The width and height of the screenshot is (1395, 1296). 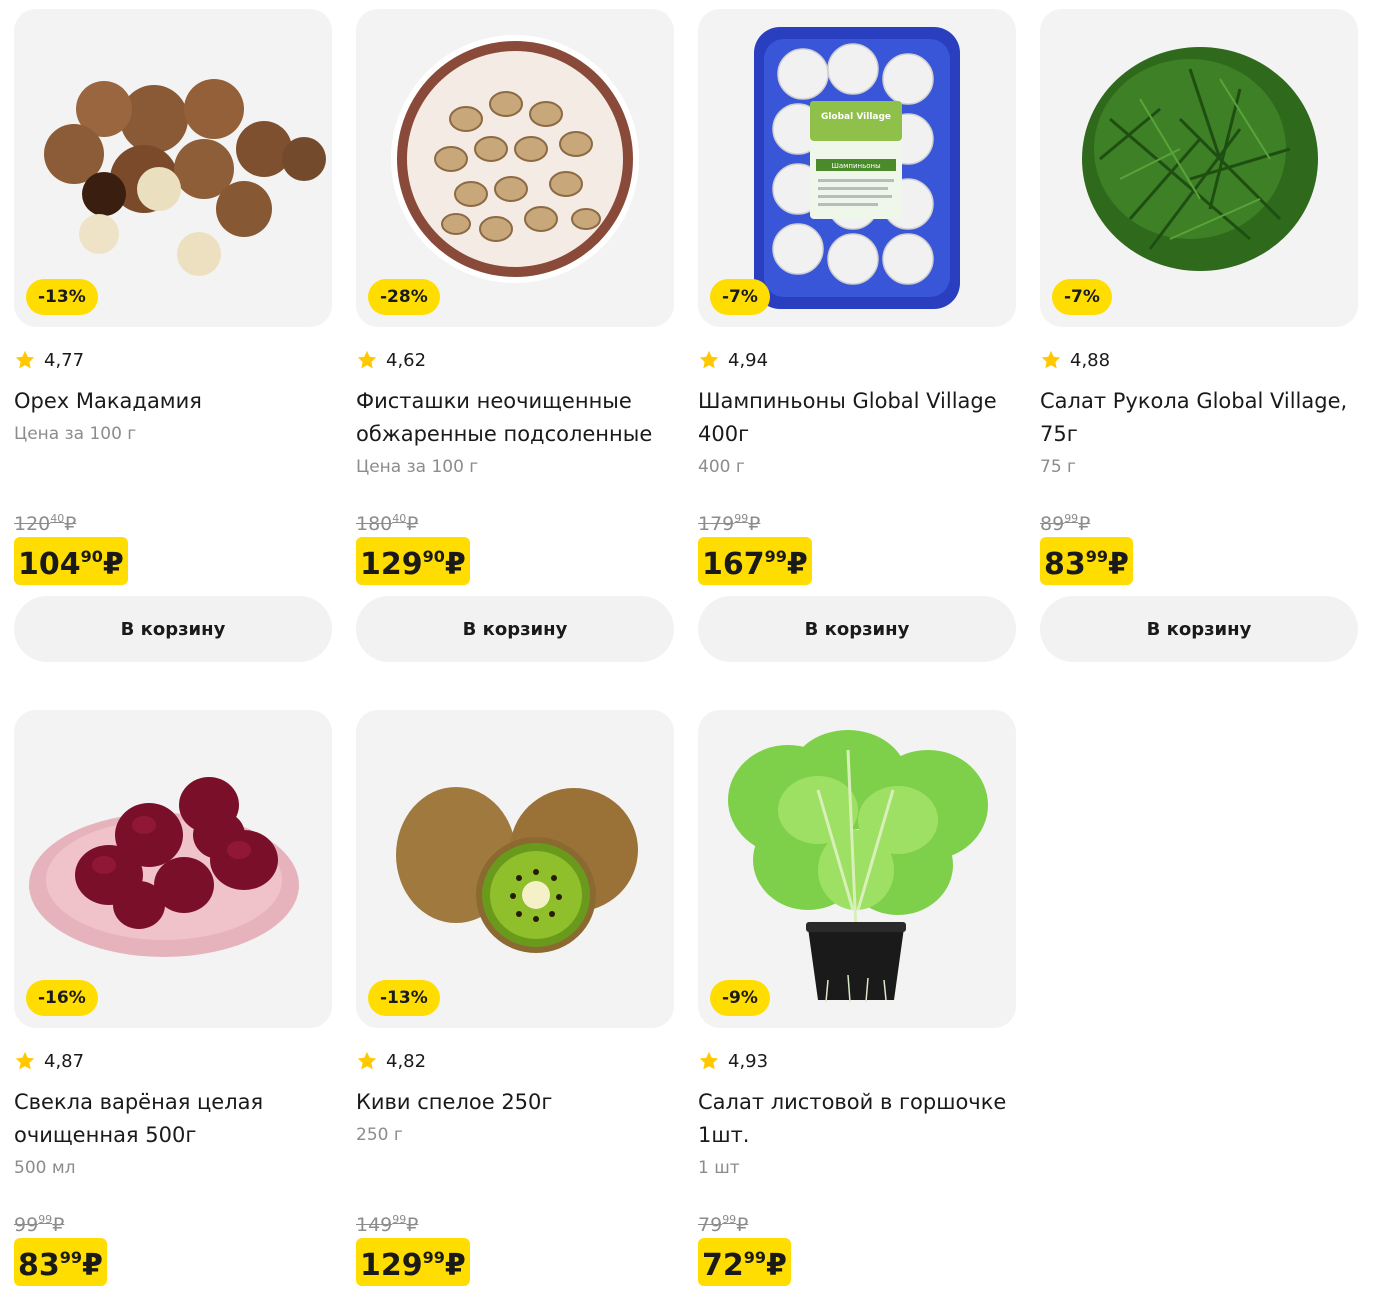 What do you see at coordinates (39, 1224) in the screenshot?
I see `old-price: 9999₽` at bounding box center [39, 1224].